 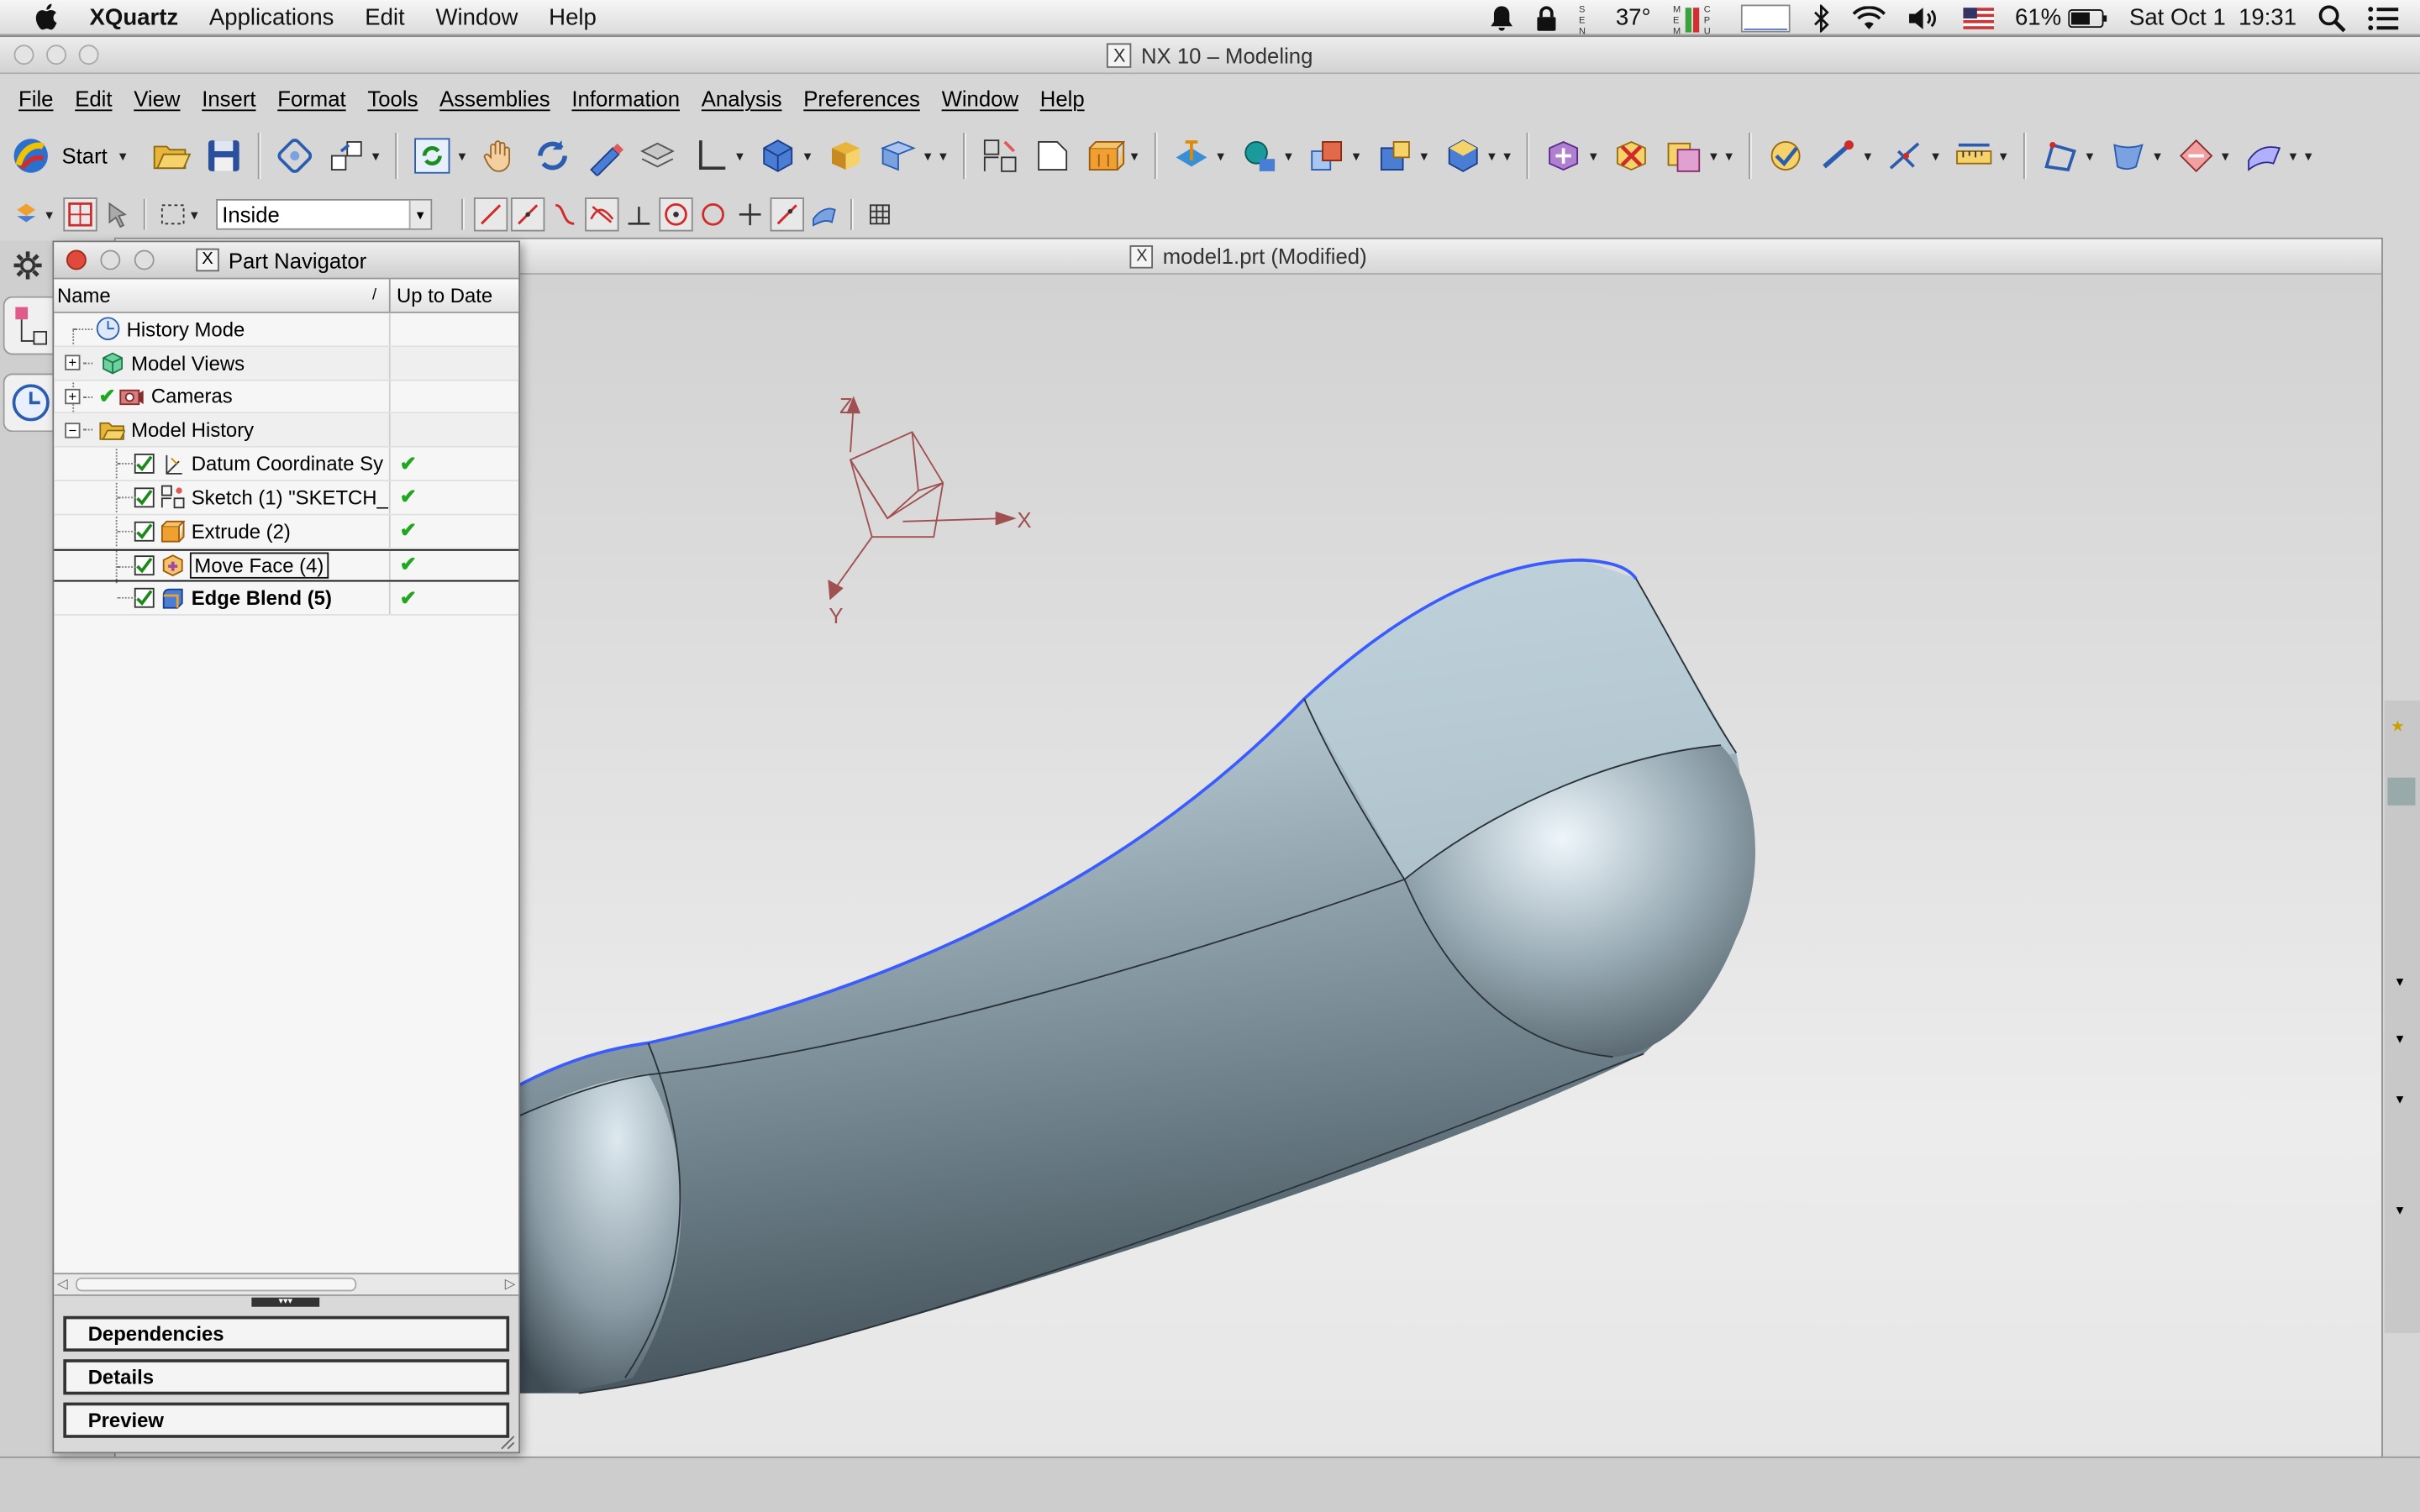 I want to click on notification-bell-icon, so click(x=1501, y=18).